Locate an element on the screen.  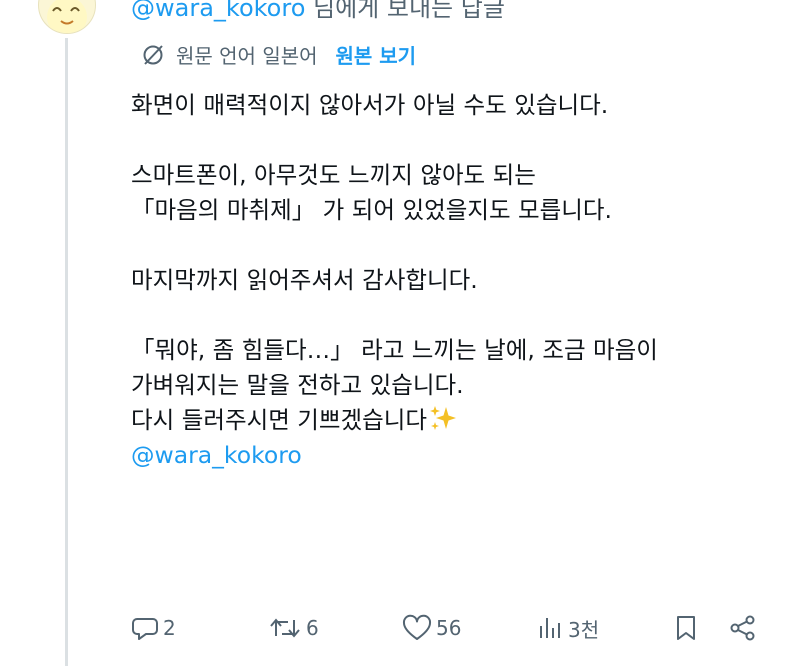
reply-button: 2 is located at coordinates (153, 628).